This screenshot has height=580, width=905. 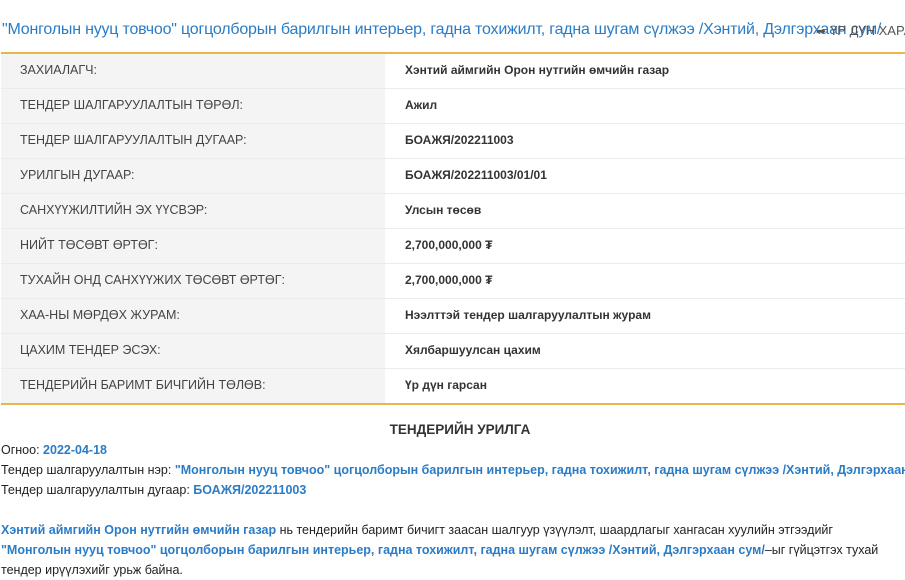 I want to click on details-row-value: БОАЖЯ/202211003/01/01, so click(x=476, y=175).